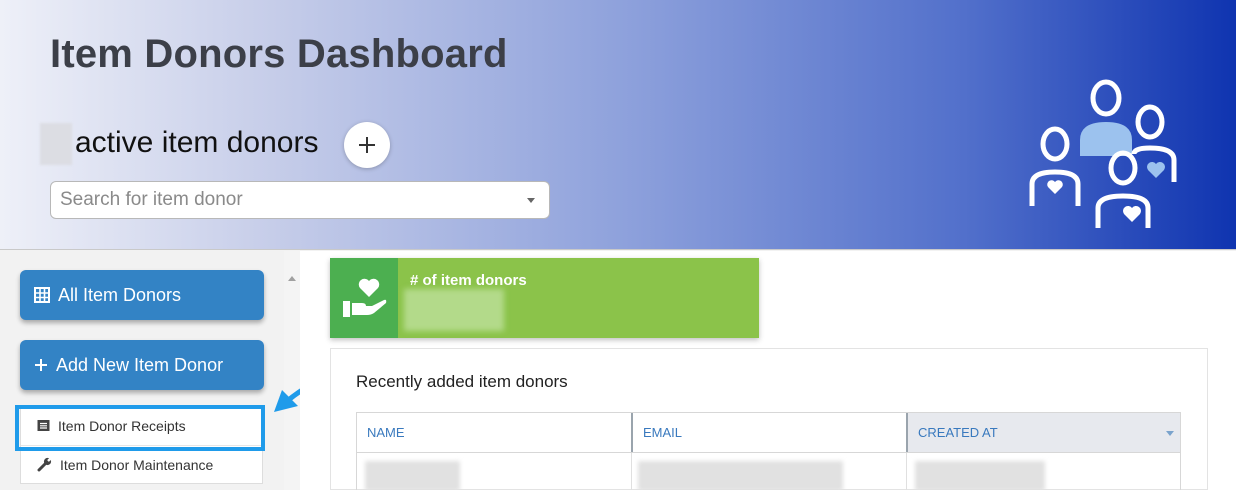 Image resolution: width=1236 pixels, height=490 pixels. What do you see at coordinates (285, 200) in the screenshot?
I see `search-input` at bounding box center [285, 200].